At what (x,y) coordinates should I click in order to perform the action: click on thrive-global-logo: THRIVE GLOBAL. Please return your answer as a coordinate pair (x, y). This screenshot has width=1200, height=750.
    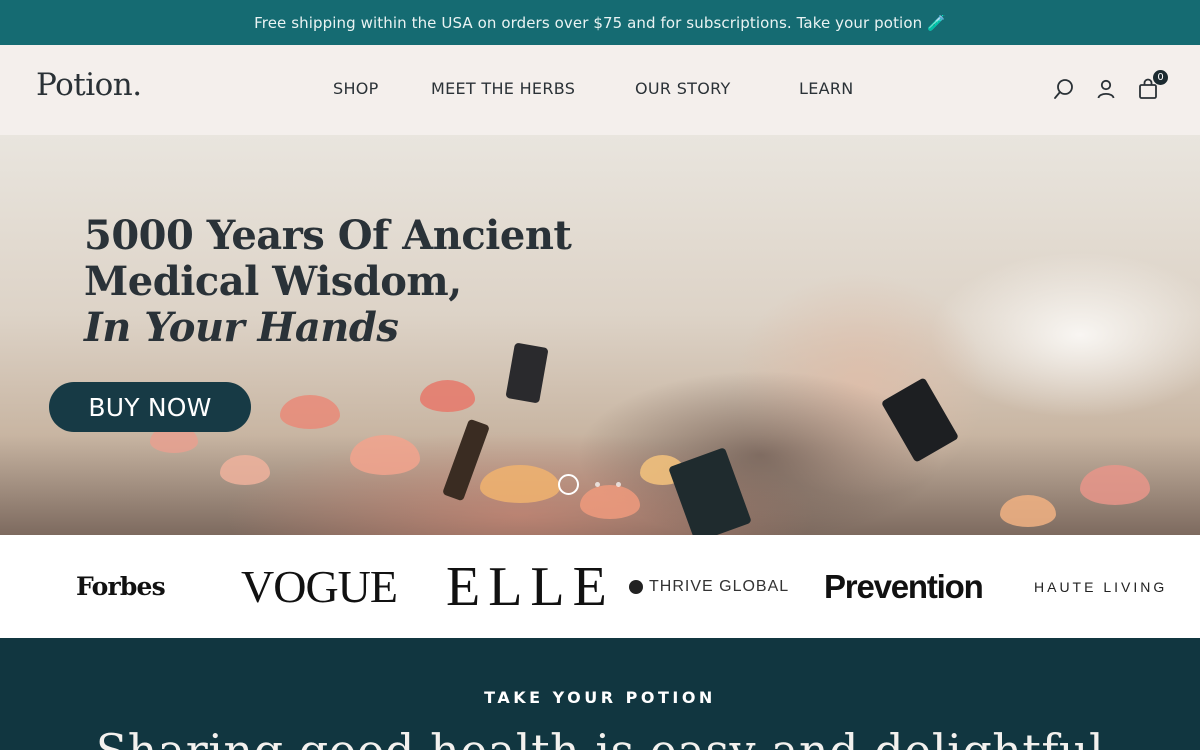
    Looking at the image, I should click on (709, 586).